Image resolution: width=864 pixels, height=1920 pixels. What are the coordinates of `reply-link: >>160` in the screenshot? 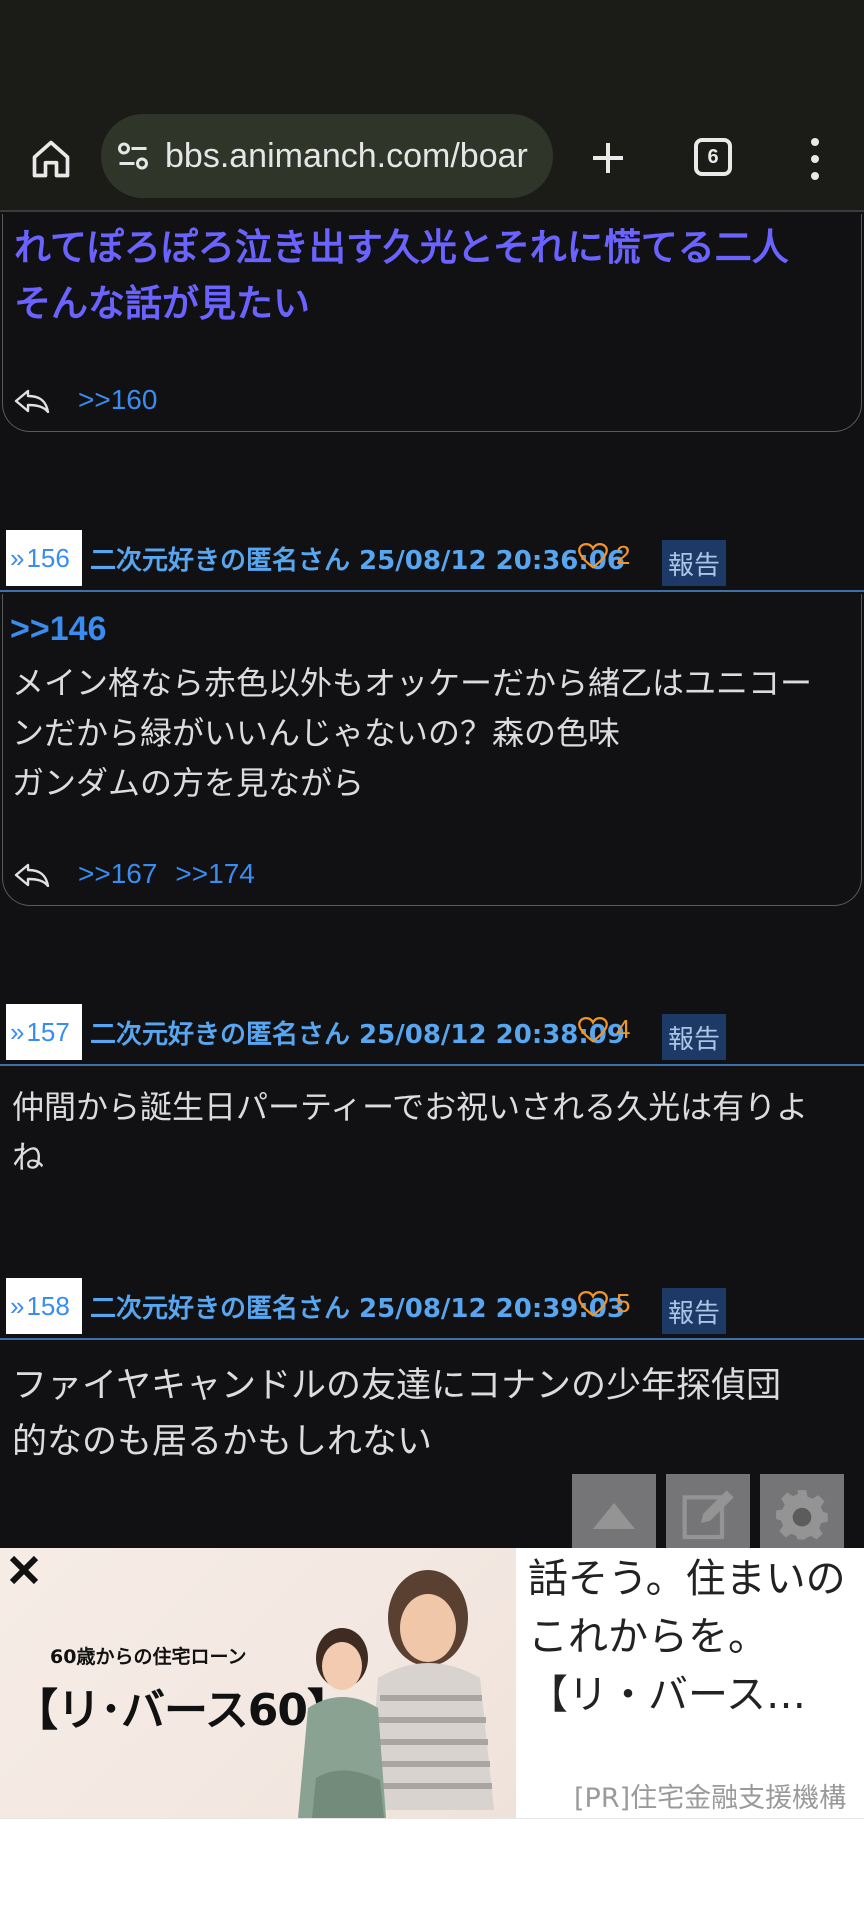 It's located at (117, 400).